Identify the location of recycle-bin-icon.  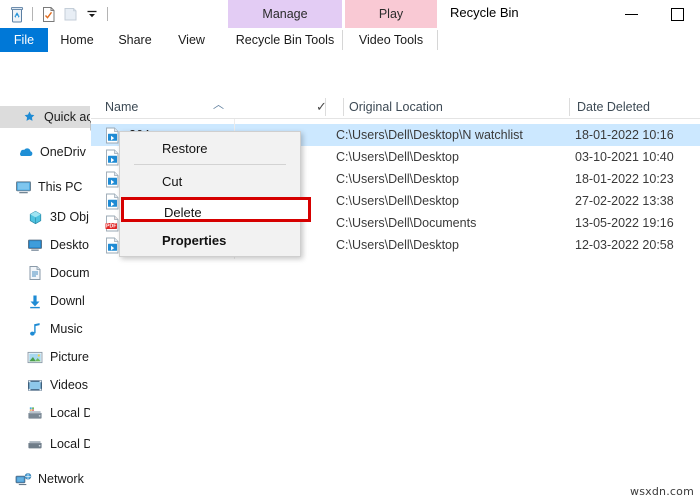
(17, 14).